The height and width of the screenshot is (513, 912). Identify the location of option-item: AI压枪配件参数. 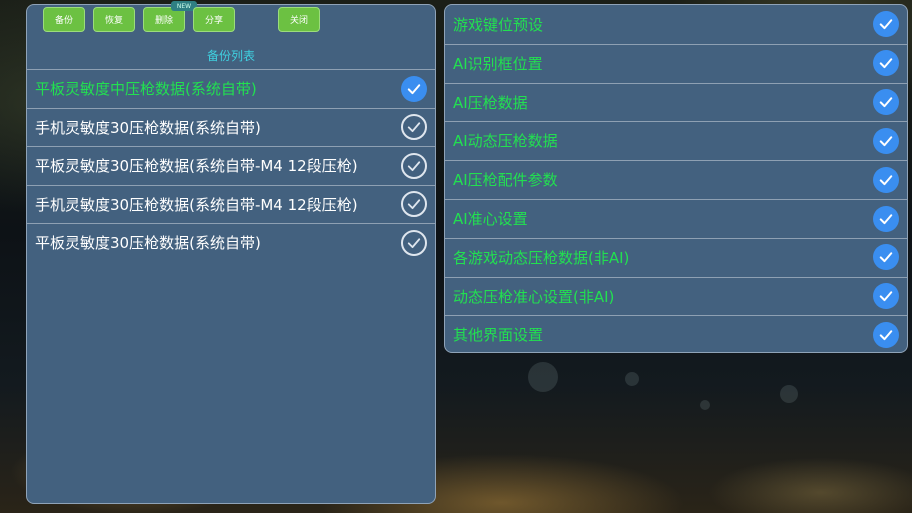
(676, 179).